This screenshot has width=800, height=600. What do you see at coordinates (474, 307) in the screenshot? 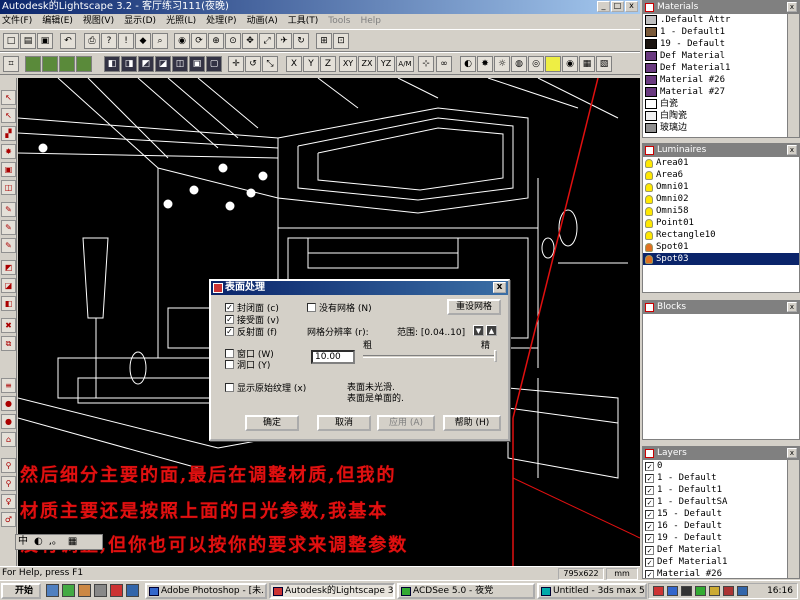
I see `reset-mesh-button: 重设网格` at bounding box center [474, 307].